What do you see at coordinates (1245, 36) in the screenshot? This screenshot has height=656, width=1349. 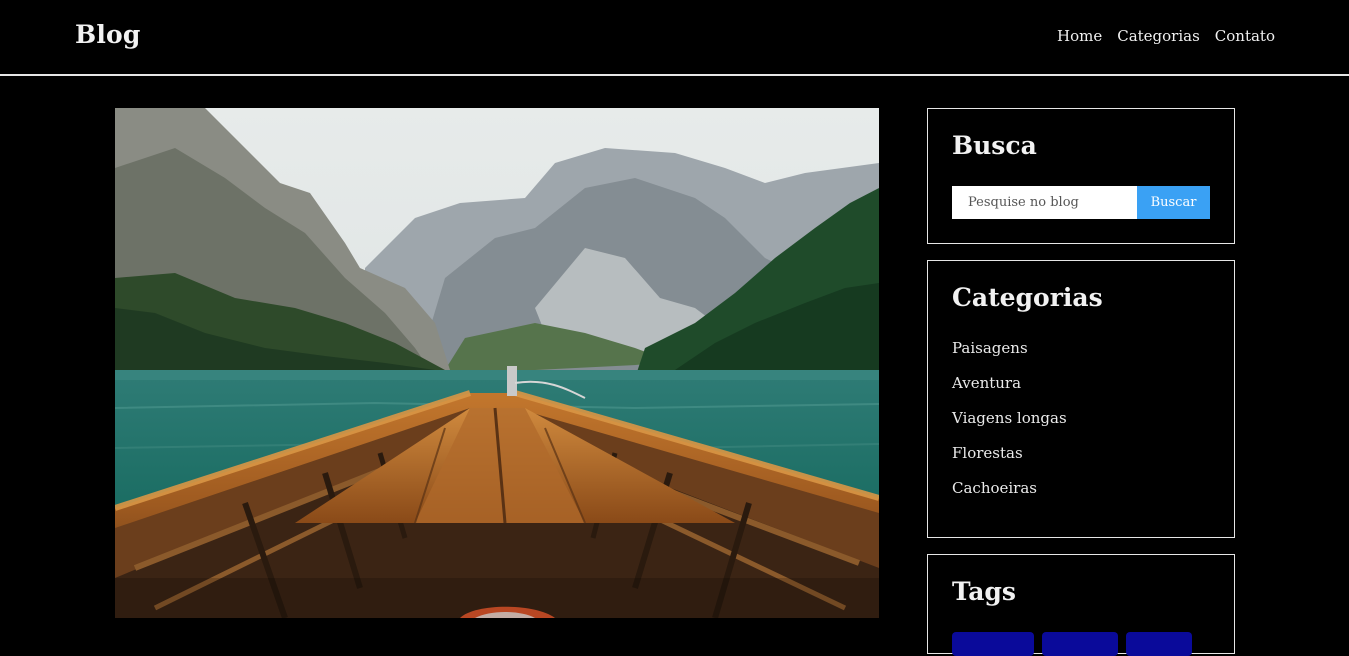 I see `nav-contato: Contato` at bounding box center [1245, 36].